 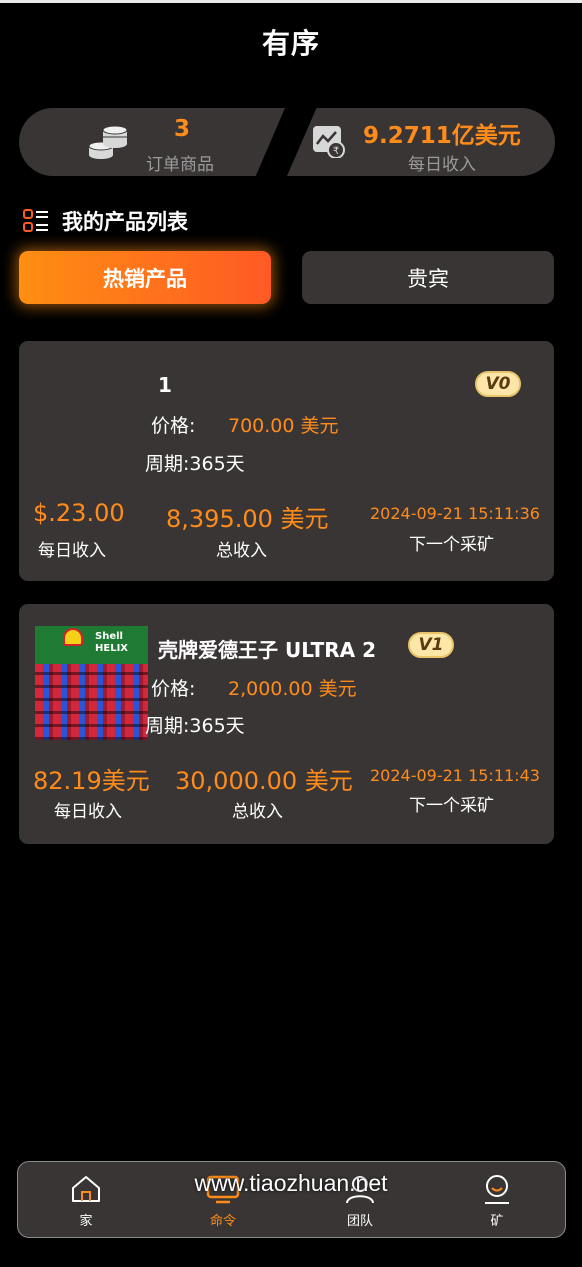 I want to click on daily-income-value: 9.2711亿美元, so click(x=442, y=136).